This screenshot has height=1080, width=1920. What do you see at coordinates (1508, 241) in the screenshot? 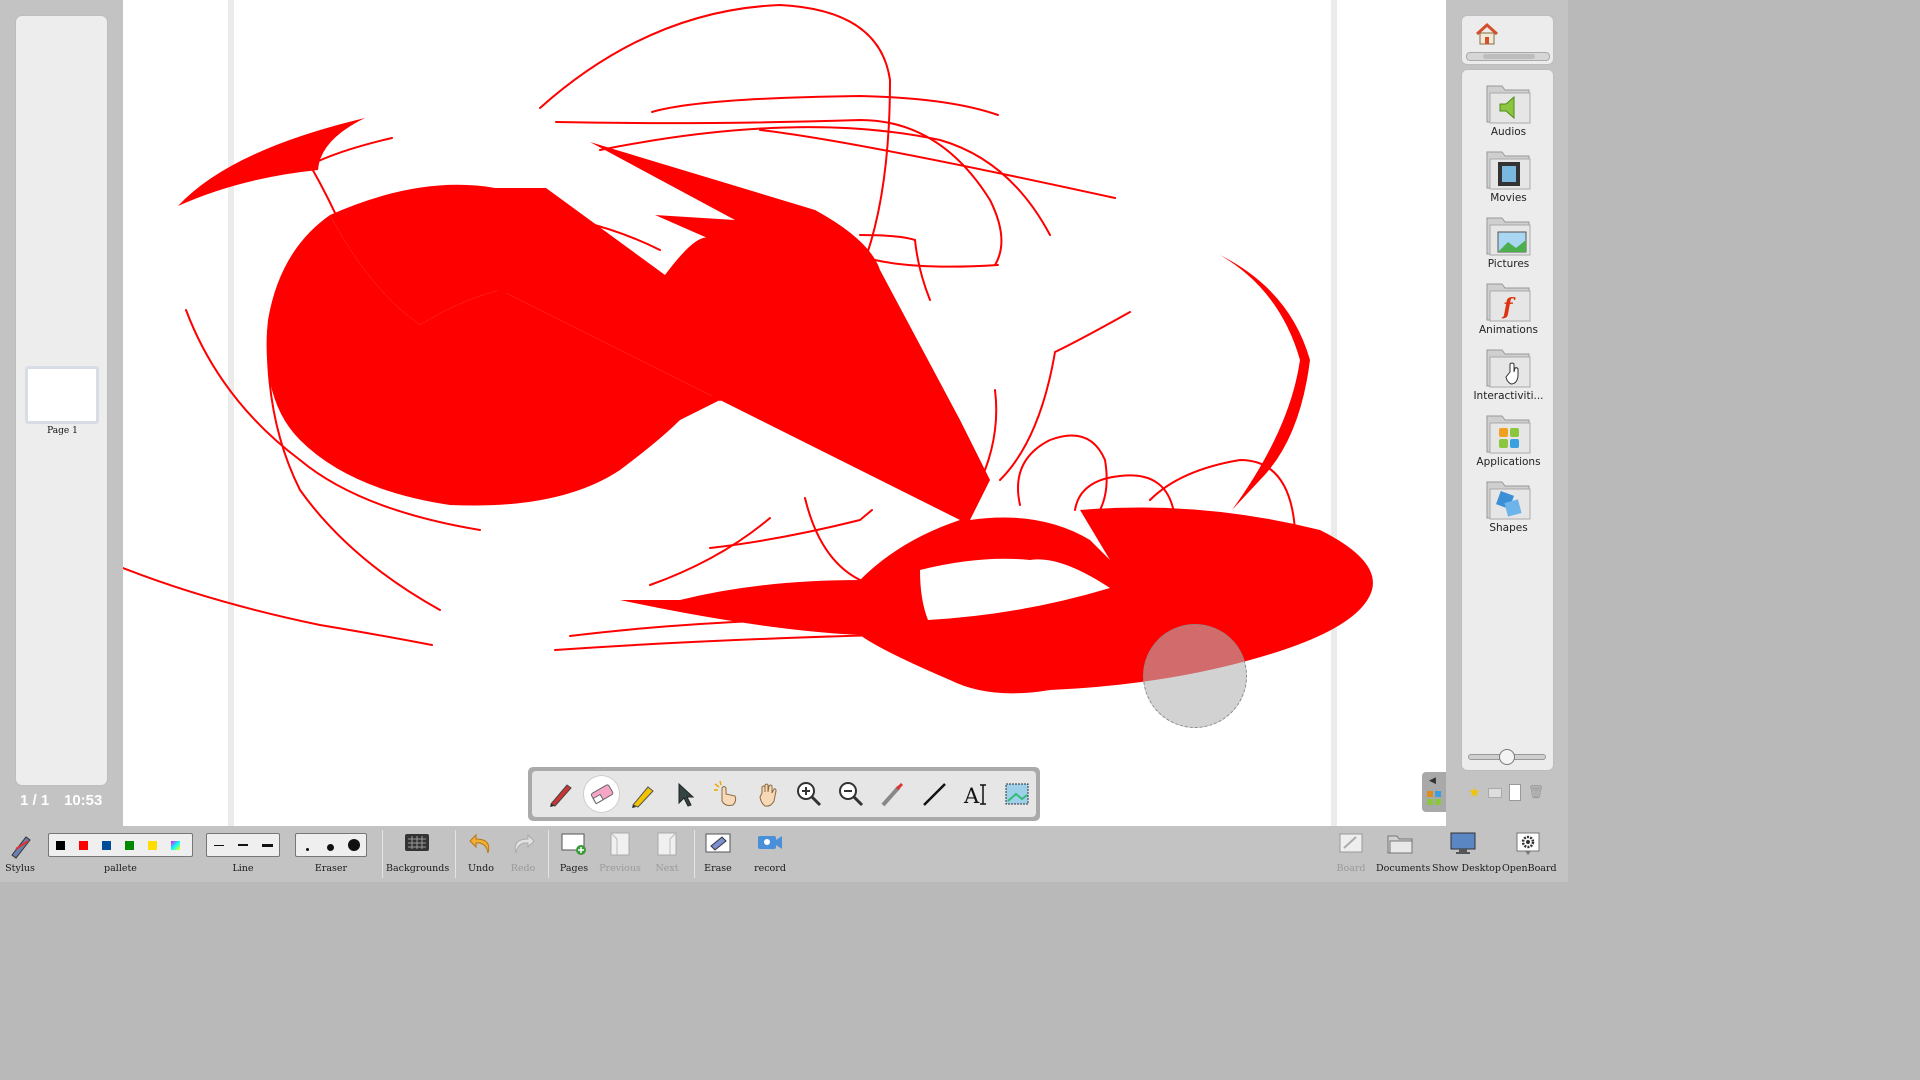
I see `library-item-pictures: Pictures` at bounding box center [1508, 241].